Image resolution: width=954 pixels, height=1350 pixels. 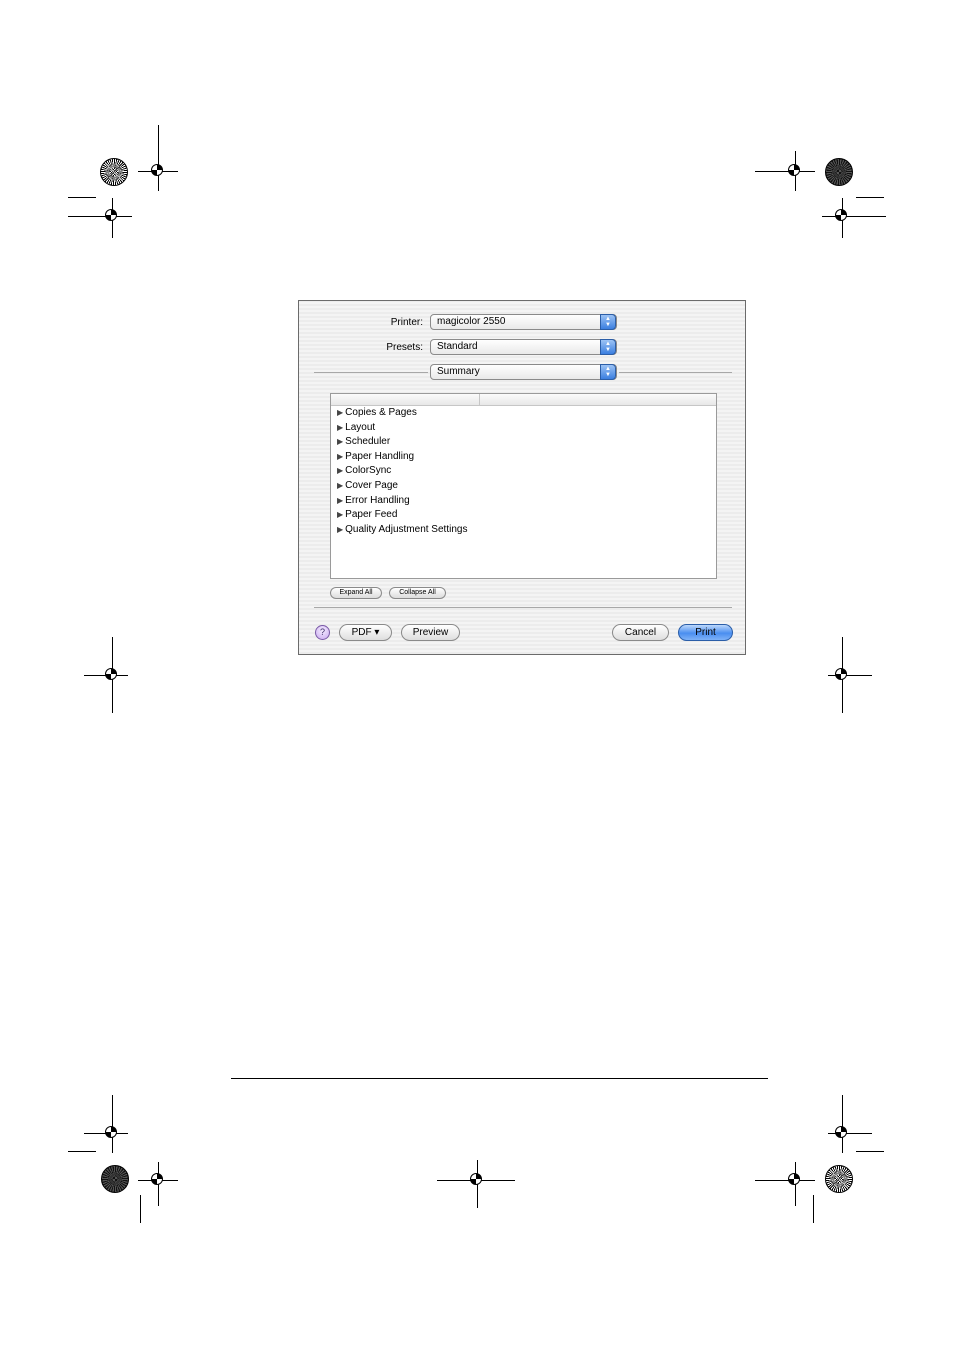 What do you see at coordinates (115, 1179) in the screenshot?
I see `registration-mark-bottom-left-starburst` at bounding box center [115, 1179].